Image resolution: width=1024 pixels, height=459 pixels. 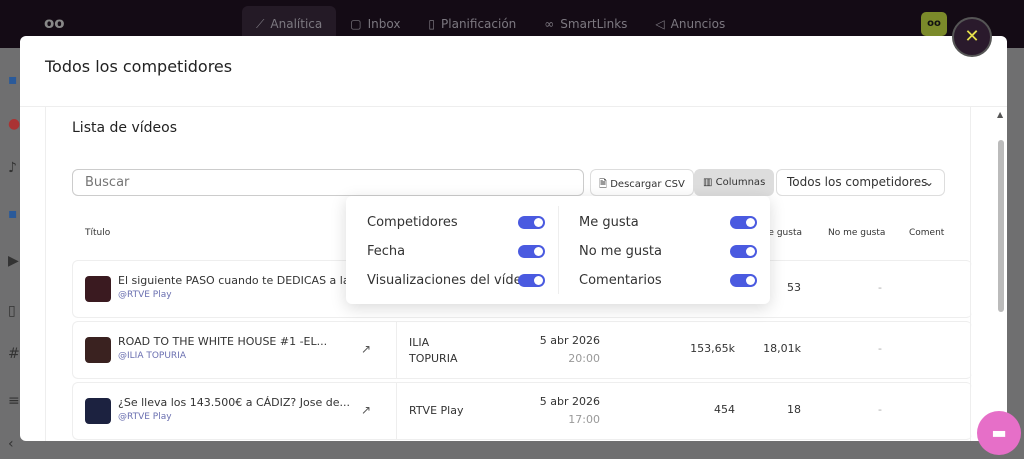 I want to click on search-input, so click(x=328, y=182).